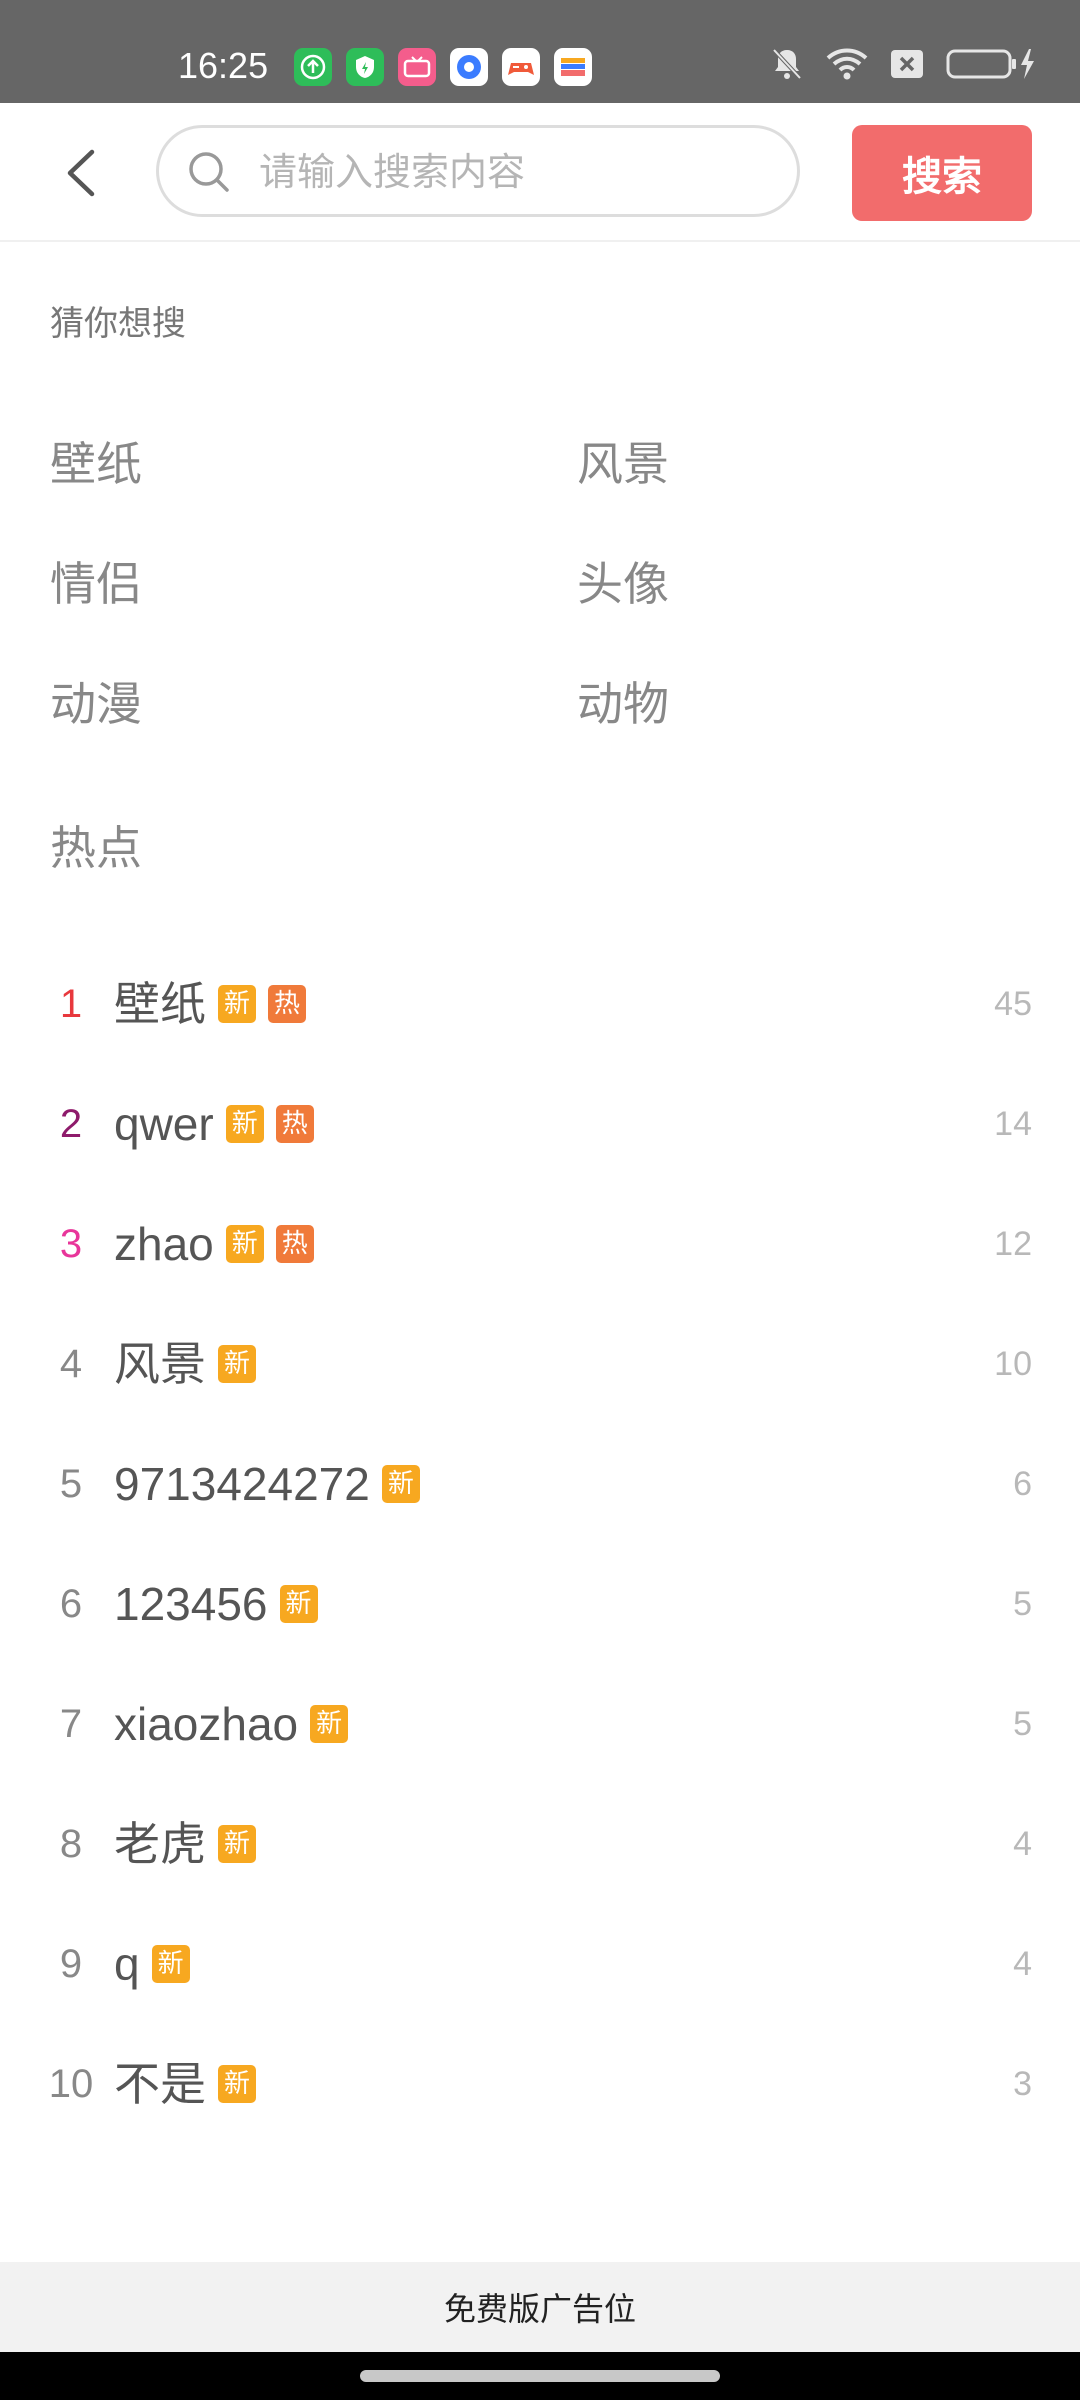  I want to click on status-bar: 16:25, so click(540, 51).